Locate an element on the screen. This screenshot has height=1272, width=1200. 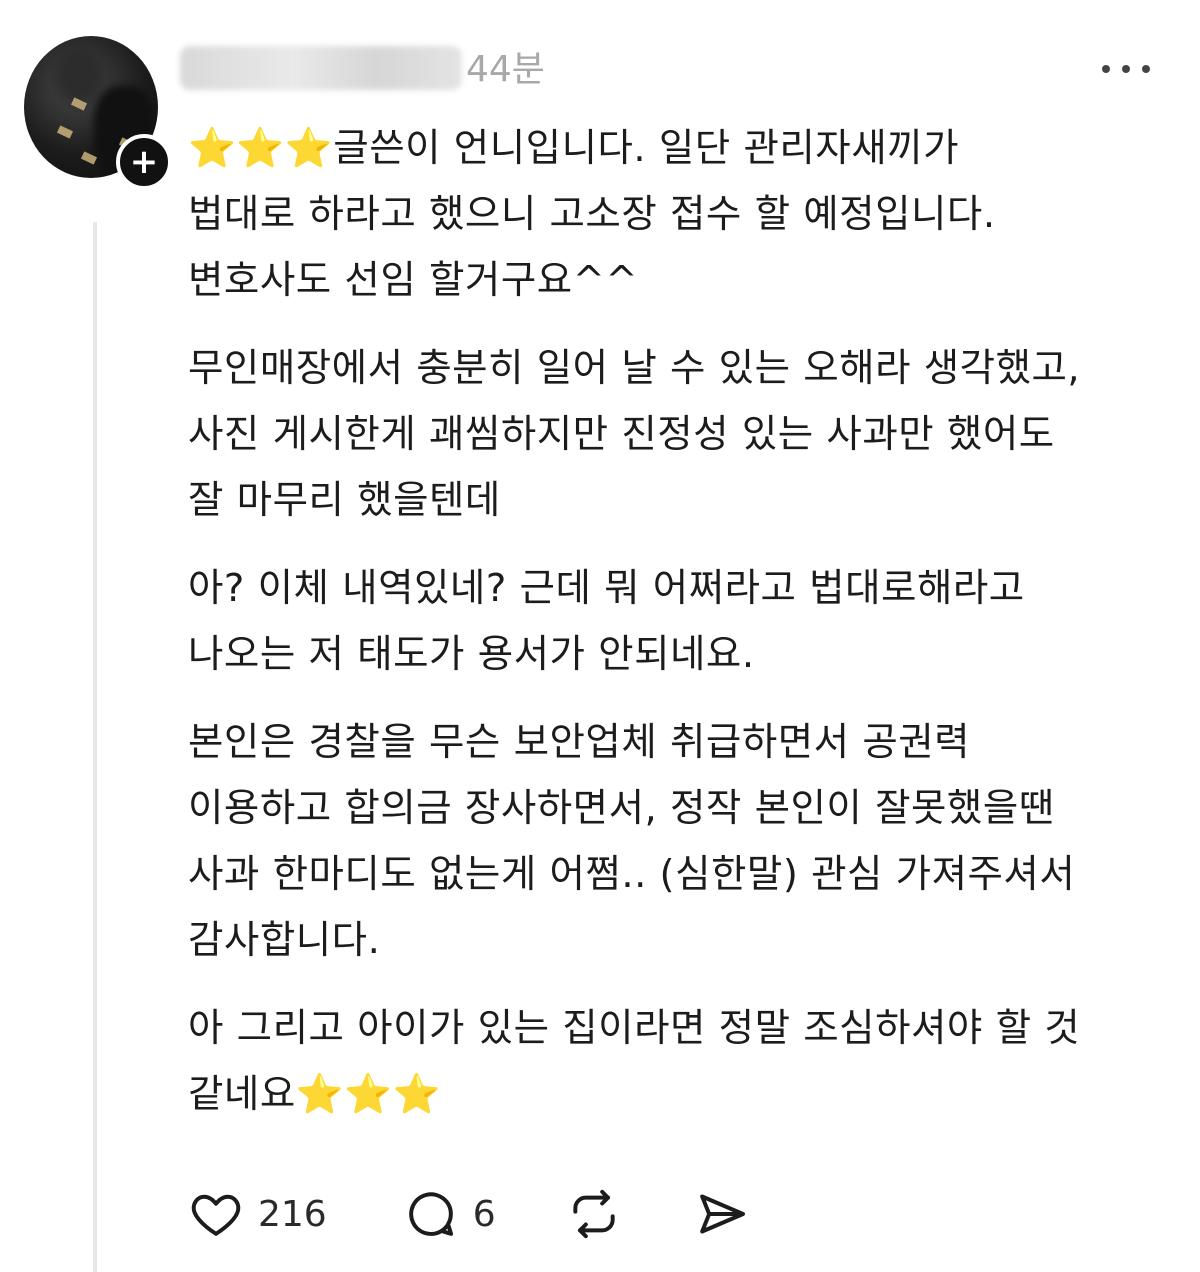
heart-icon is located at coordinates (216, 1214).